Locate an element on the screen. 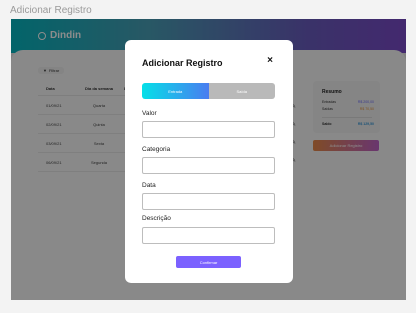  close-icon: × is located at coordinates (270, 61).